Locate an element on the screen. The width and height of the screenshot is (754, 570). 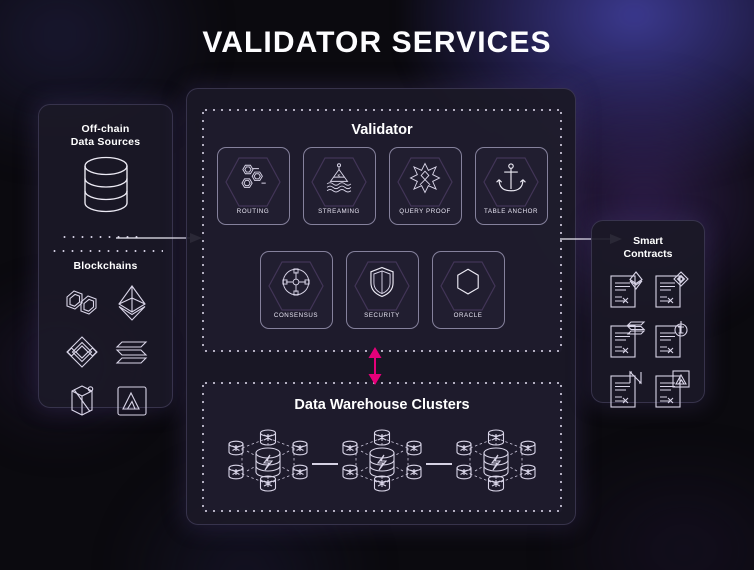
data-warehouse-title: Data Warehouse Clusters is located at coordinates (382, 405).